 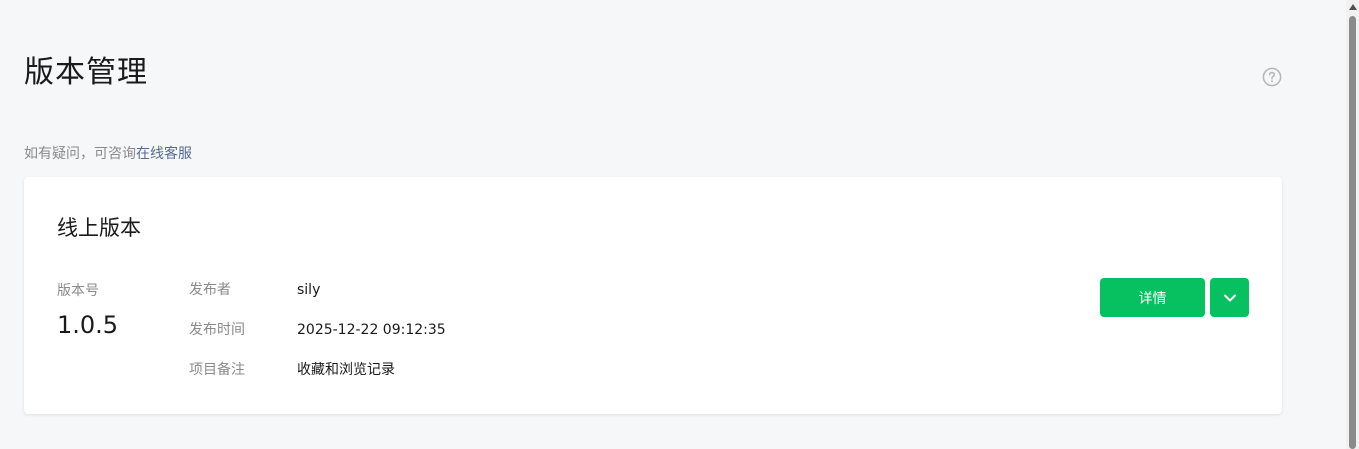 What do you see at coordinates (371, 330) in the screenshot?
I see `publish-time-value: 2025-12-22 09:12:35` at bounding box center [371, 330].